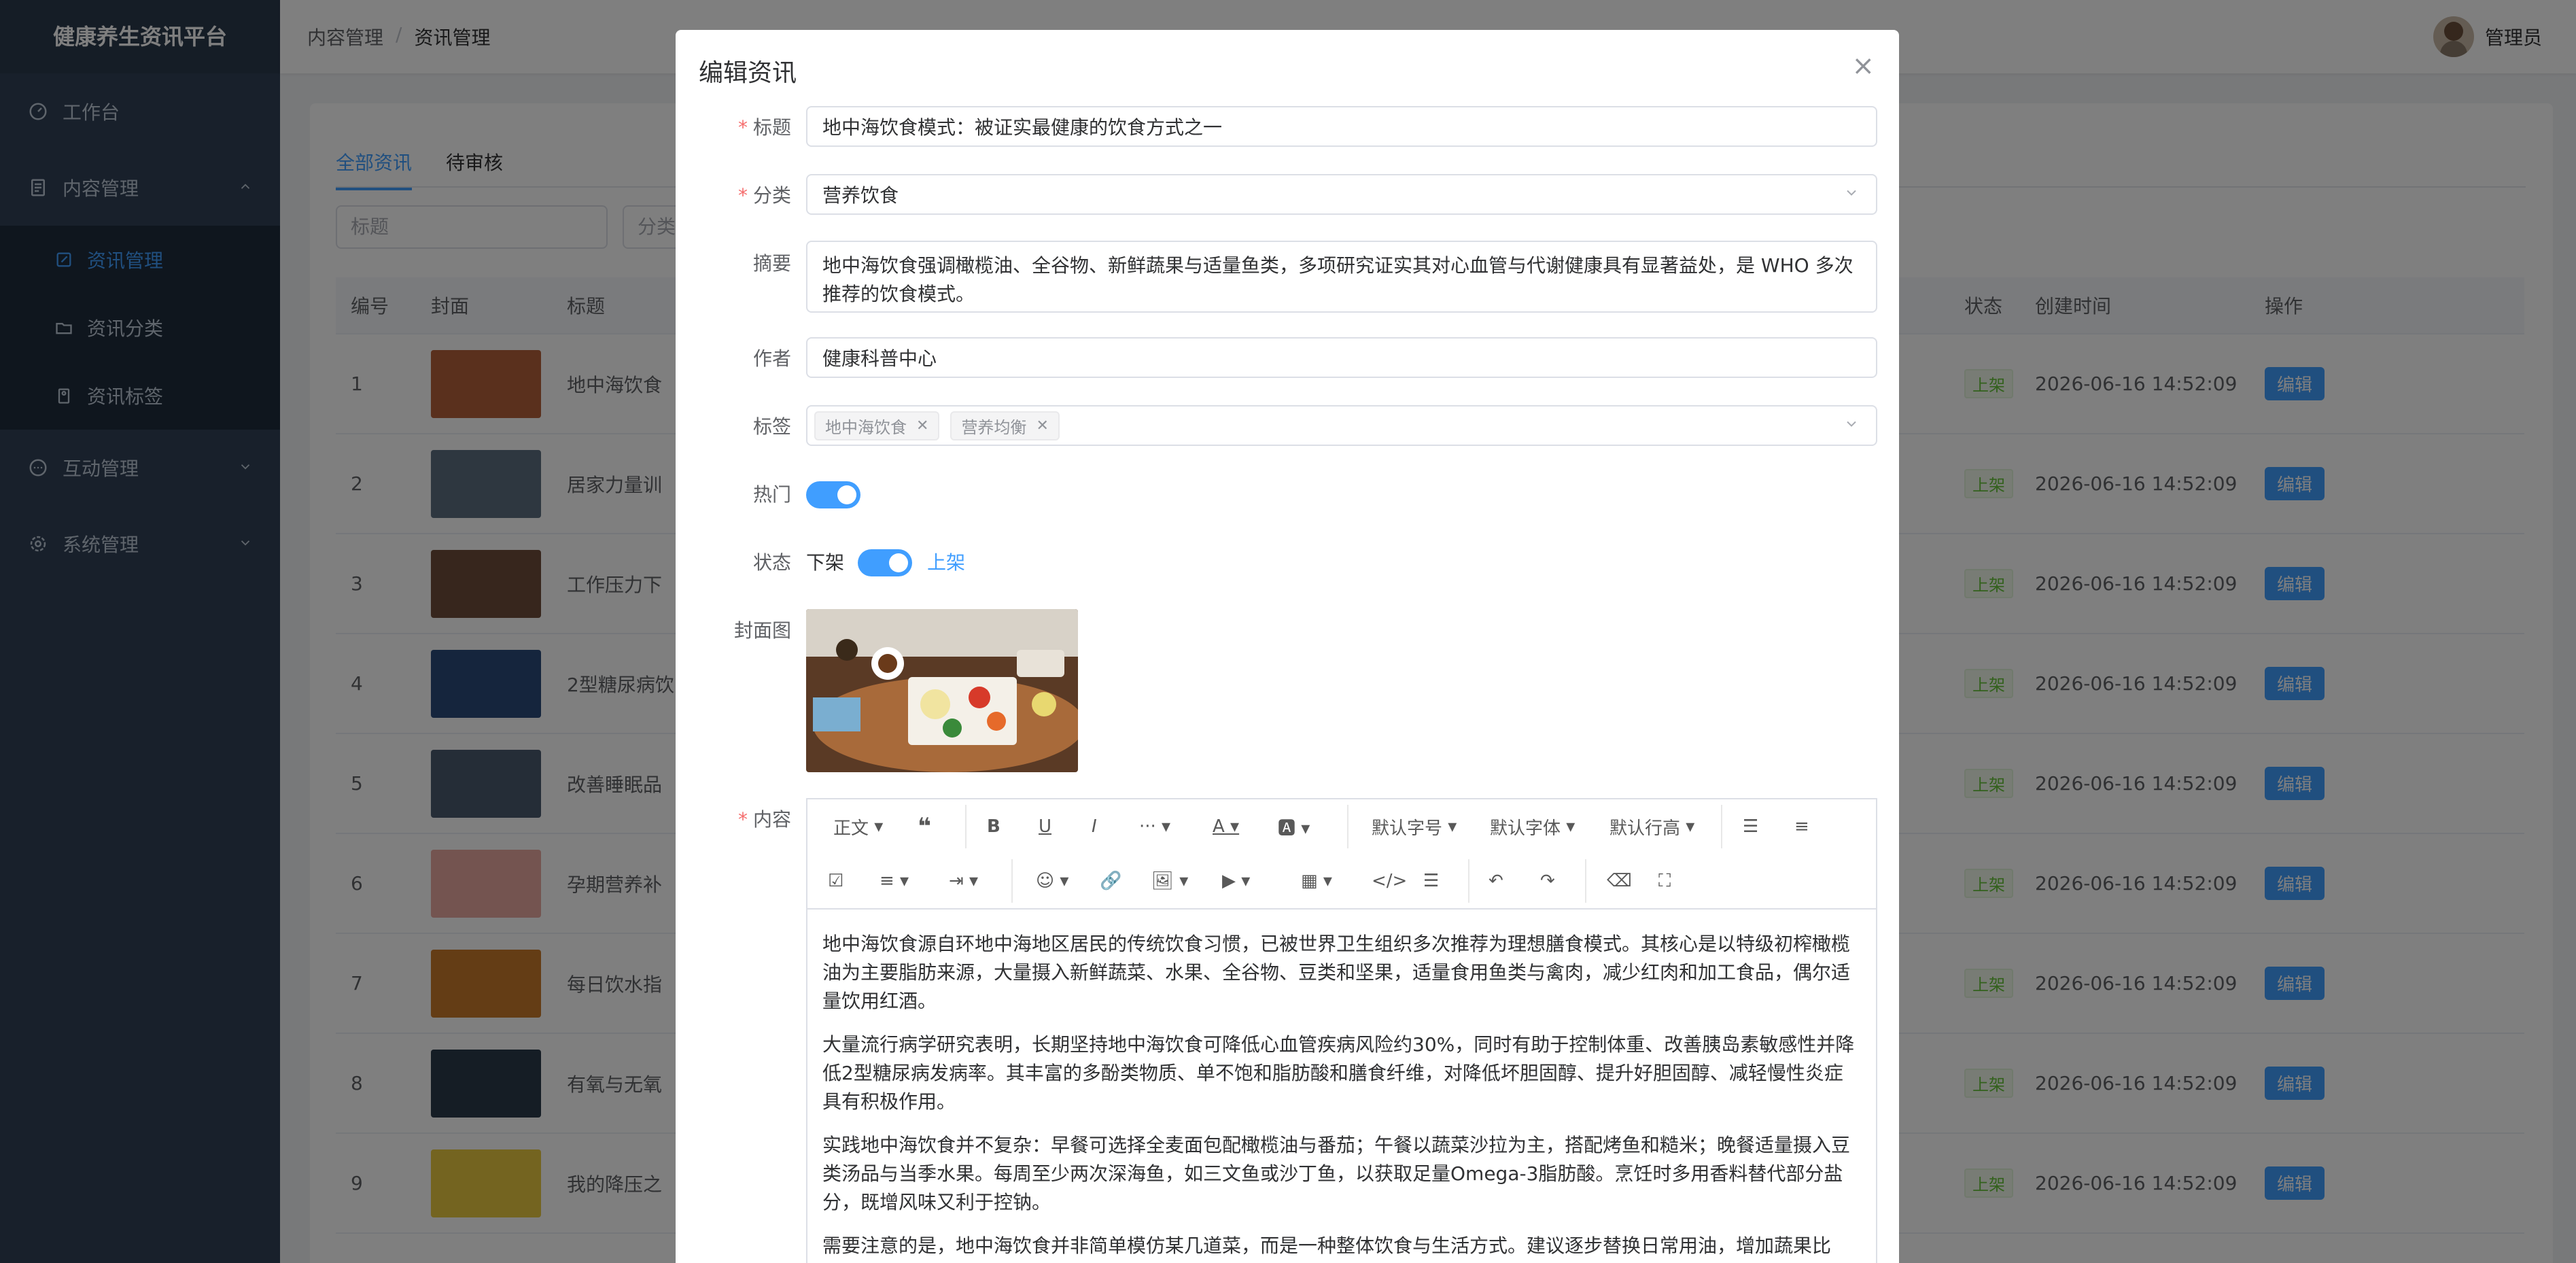 The height and width of the screenshot is (1263, 2576). What do you see at coordinates (771, 358) in the screenshot?
I see `author-label: 作者` at bounding box center [771, 358].